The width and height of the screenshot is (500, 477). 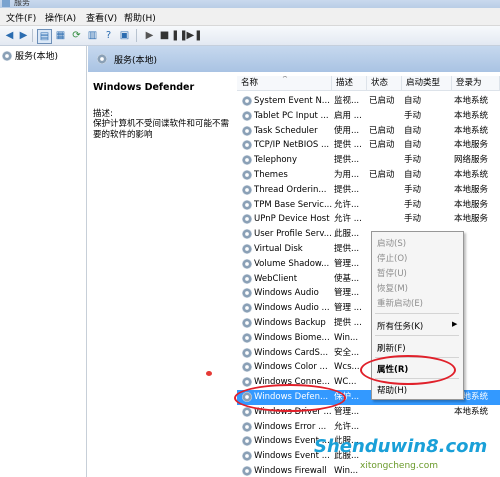 I want to click on cell-startup: 手动, so click(x=413, y=189).